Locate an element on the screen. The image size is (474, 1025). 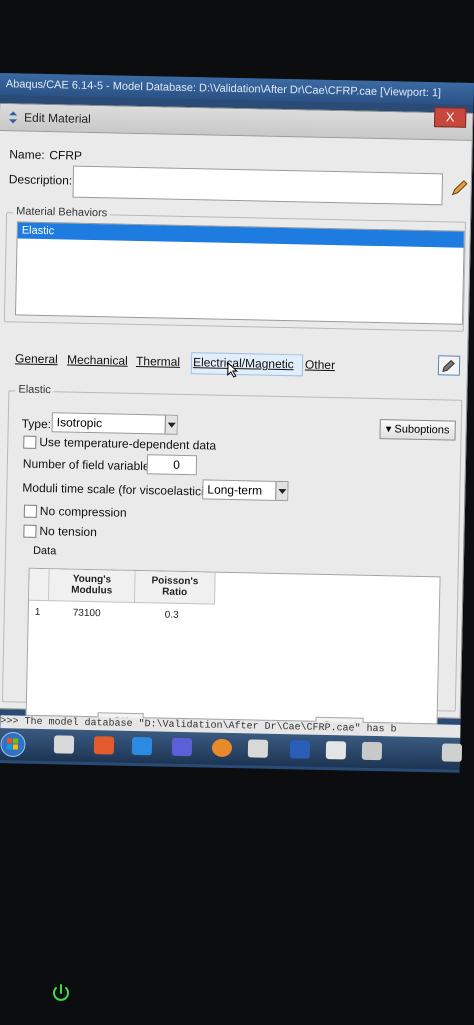
suboptions-label: Suboptions is located at coordinates (422, 430).